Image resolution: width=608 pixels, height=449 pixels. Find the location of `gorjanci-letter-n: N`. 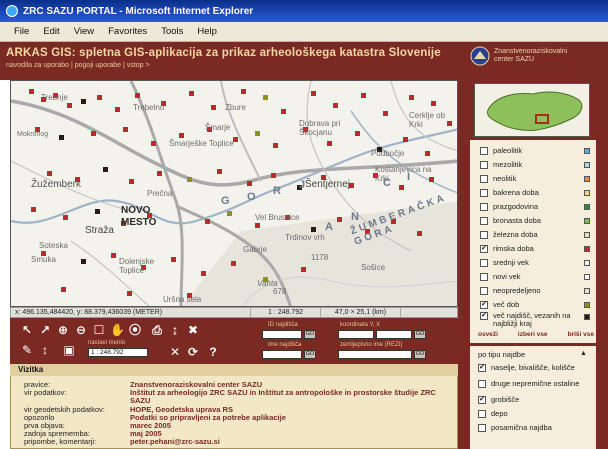

gorjanci-letter-n: N is located at coordinates (356, 217).